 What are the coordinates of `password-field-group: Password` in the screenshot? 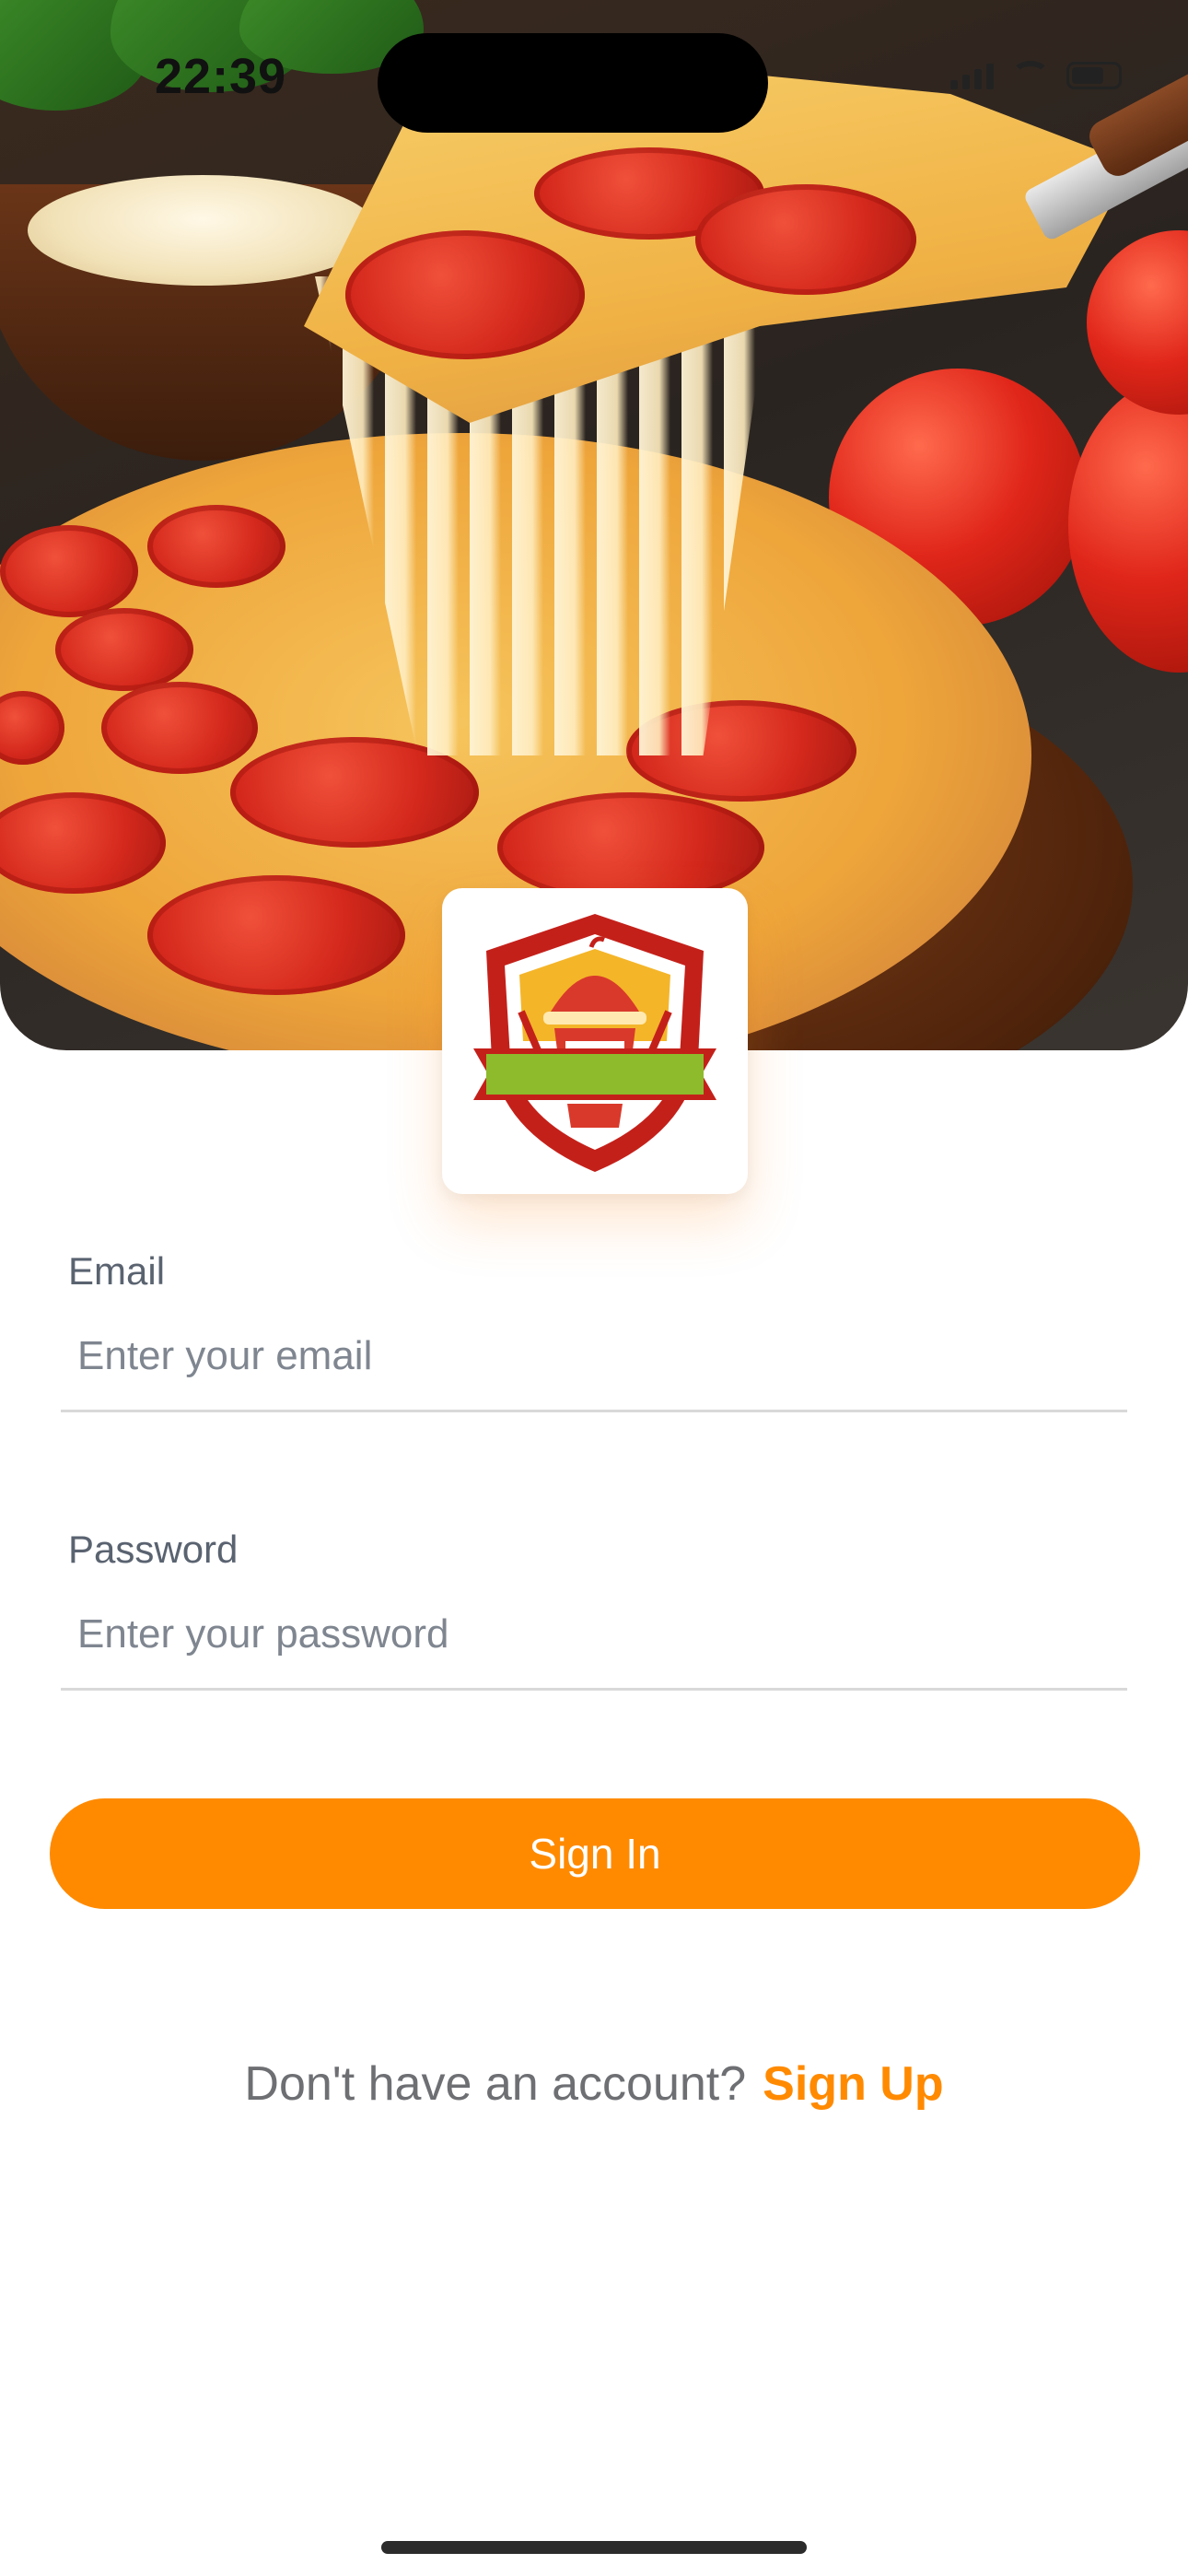 It's located at (594, 1615).